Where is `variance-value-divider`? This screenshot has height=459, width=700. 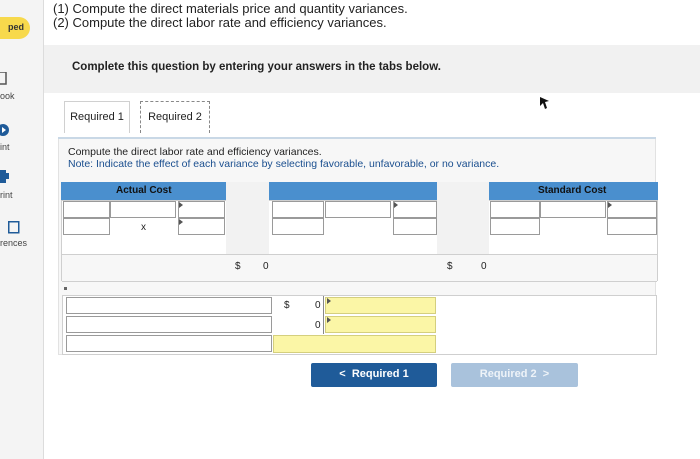 variance-value-divider is located at coordinates (322, 315).